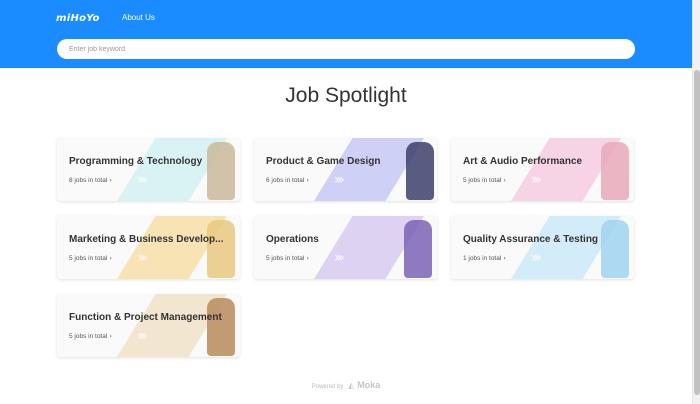 This screenshot has width=700, height=404. I want to click on card-title: Function & Project Management, so click(145, 317).